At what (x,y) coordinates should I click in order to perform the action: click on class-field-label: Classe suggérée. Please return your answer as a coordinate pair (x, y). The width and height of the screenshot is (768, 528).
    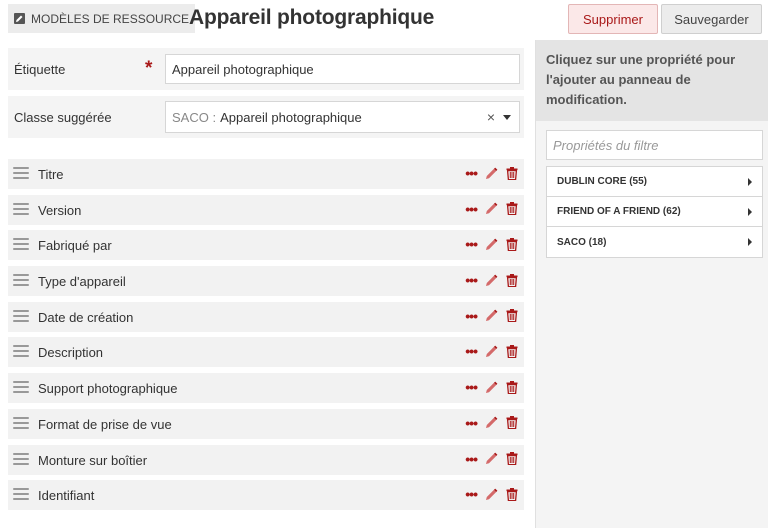
    Looking at the image, I should click on (63, 117).